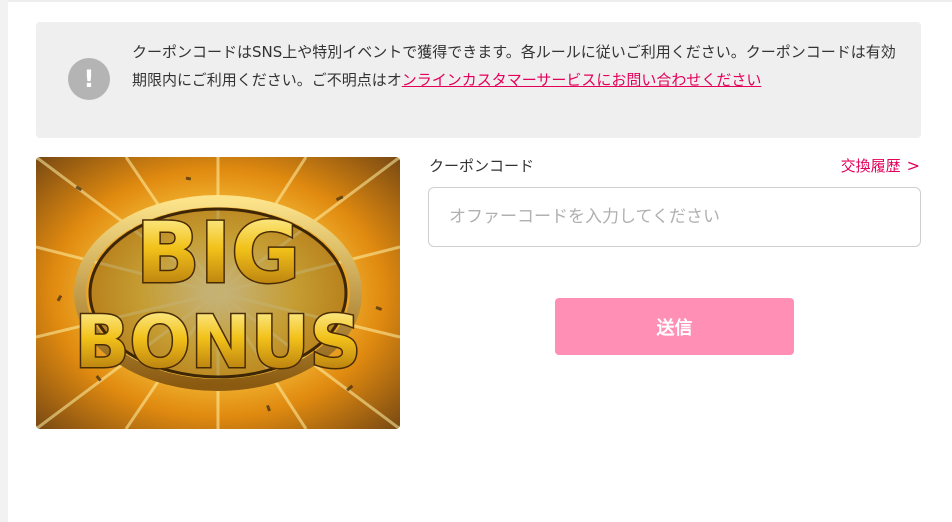 The height and width of the screenshot is (522, 952). What do you see at coordinates (913, 165) in the screenshot?
I see `chevron-right-icon: >` at bounding box center [913, 165].